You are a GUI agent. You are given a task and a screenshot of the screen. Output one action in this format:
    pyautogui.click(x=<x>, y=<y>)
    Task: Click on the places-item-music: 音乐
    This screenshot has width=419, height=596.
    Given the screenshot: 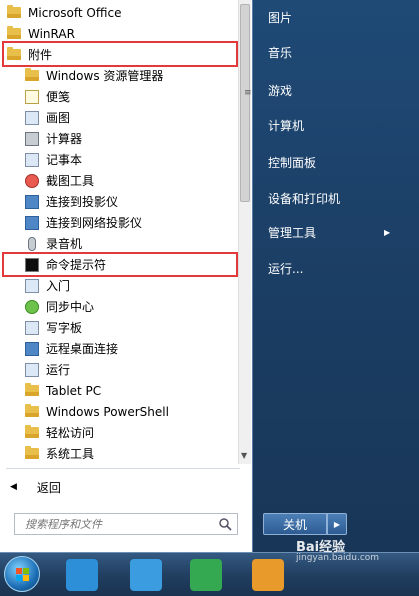 What is the action you would take?
    pyautogui.click(x=280, y=52)
    